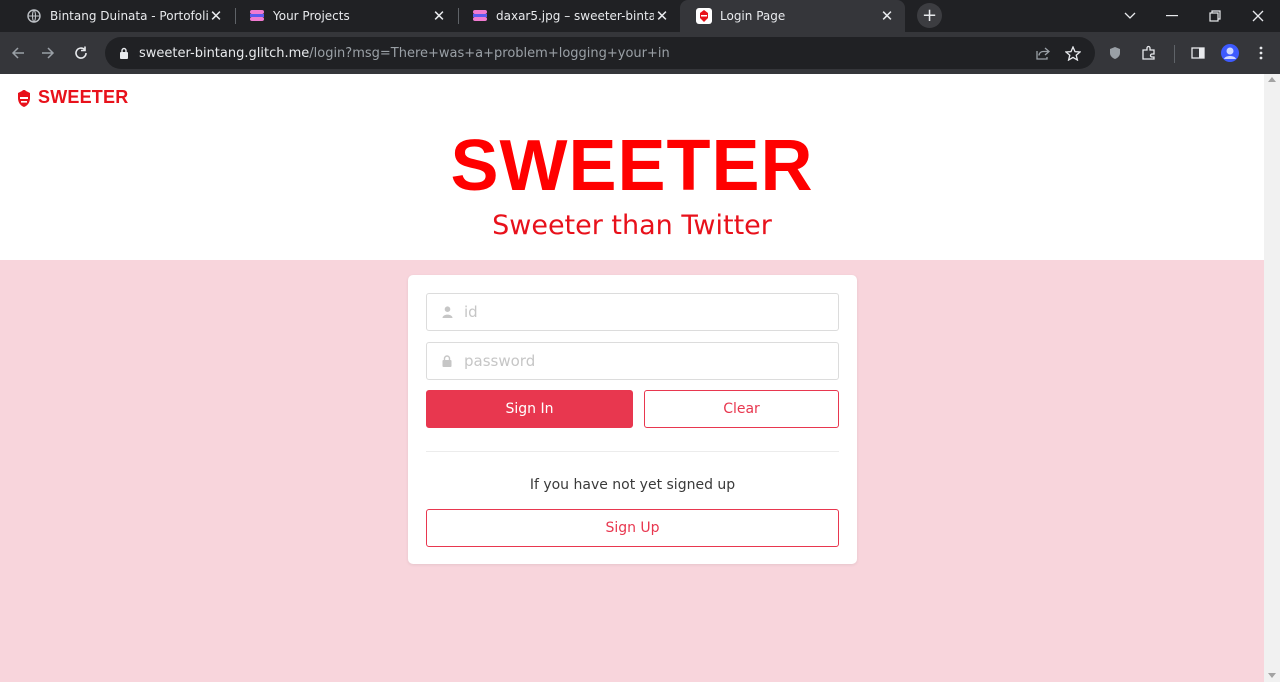 This screenshot has width=1280, height=682. I want to click on password-field, so click(632, 361).